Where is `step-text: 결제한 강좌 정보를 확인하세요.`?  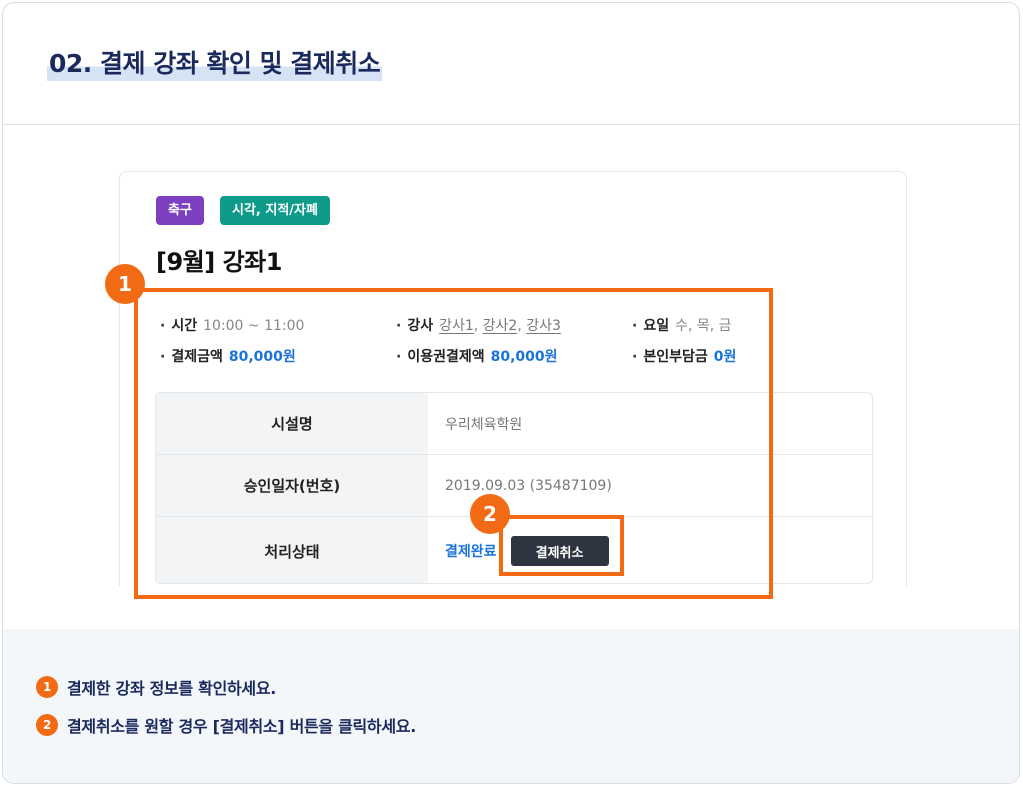 step-text: 결제한 강좌 정보를 확인하세요. is located at coordinates (172, 688).